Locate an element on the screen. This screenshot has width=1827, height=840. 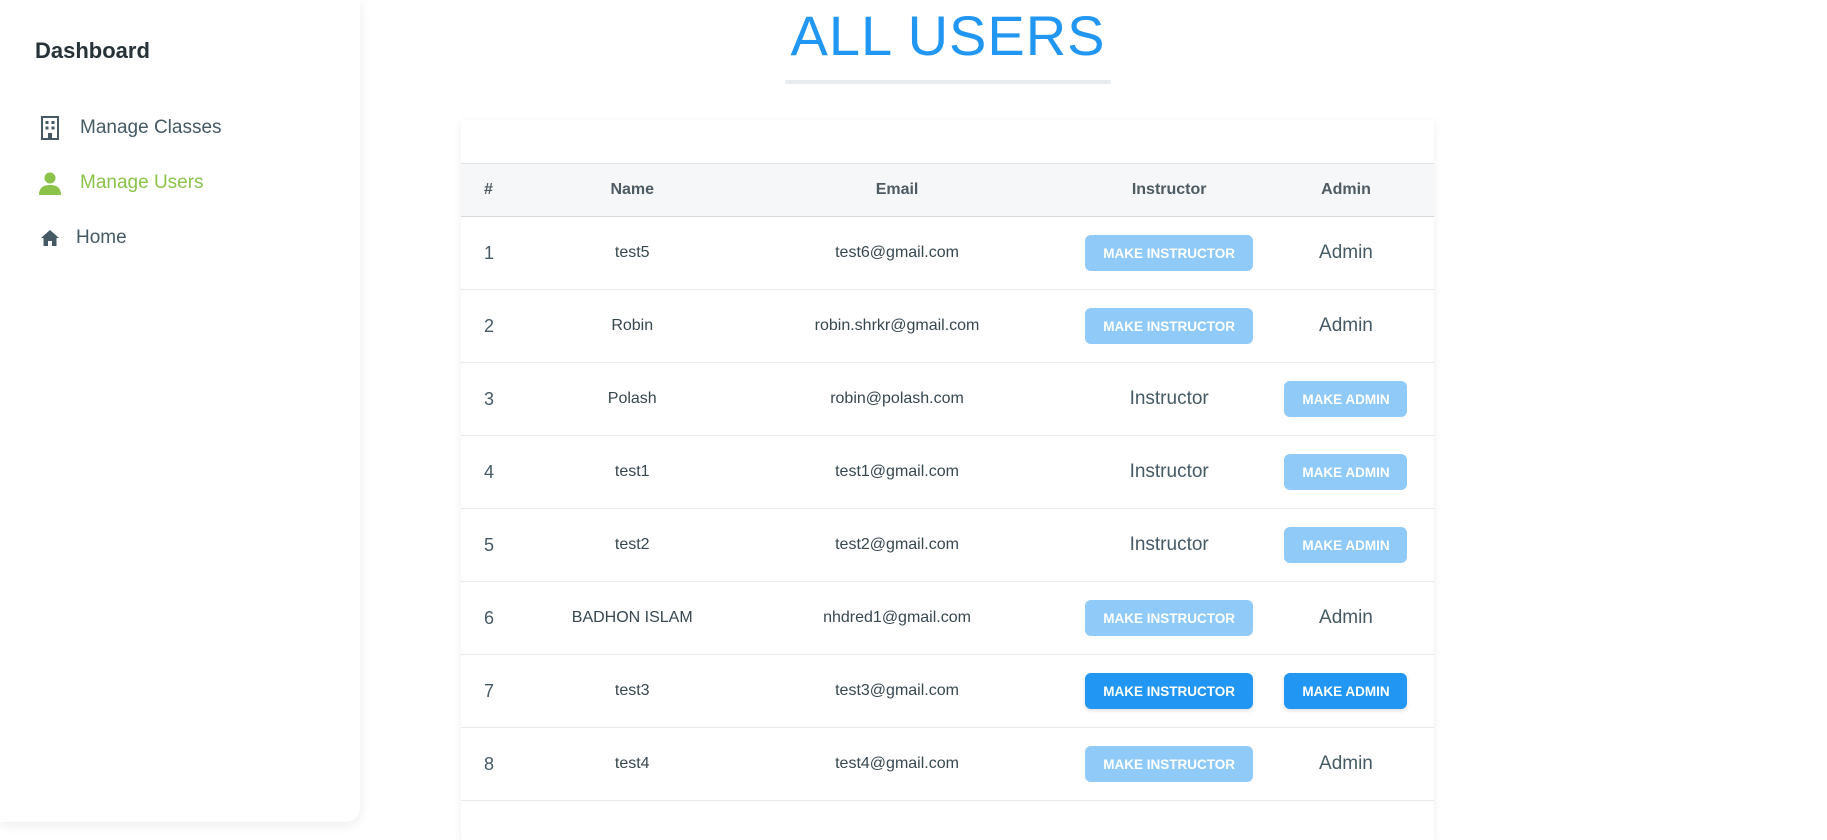
row-number: 4 is located at coordinates (489, 471).